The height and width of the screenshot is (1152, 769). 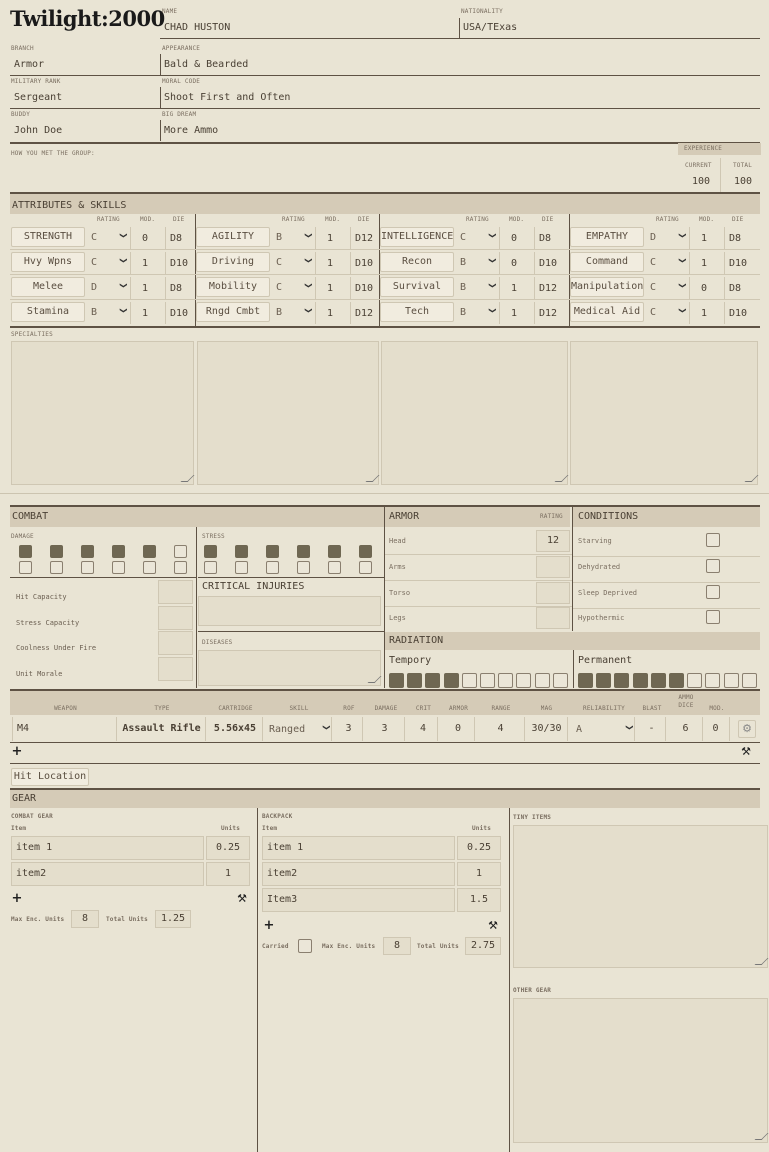 What do you see at coordinates (686, 729) in the screenshot?
I see `ammo-cell: 6` at bounding box center [686, 729].